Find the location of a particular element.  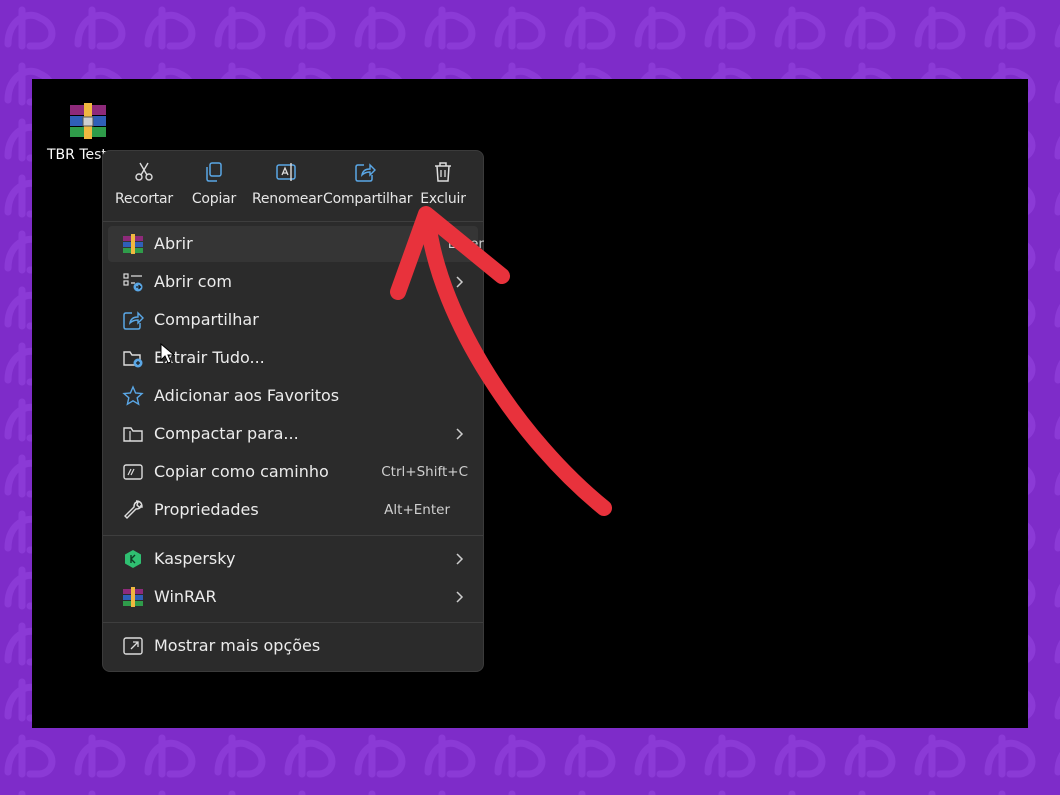

menu-item-add-favorites: Adicionar aos Favoritos is located at coordinates (293, 396).